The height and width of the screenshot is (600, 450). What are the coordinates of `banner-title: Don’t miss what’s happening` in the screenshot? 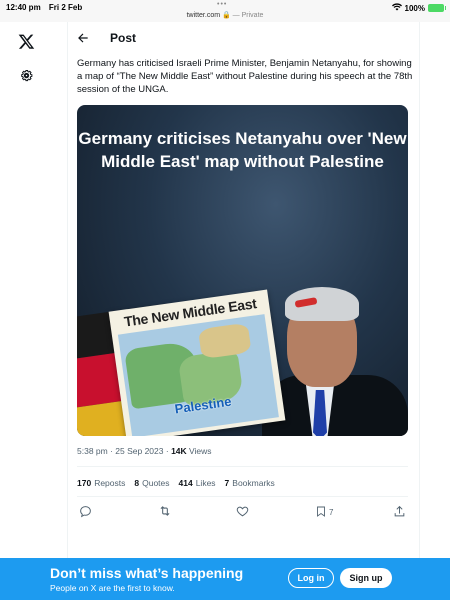 It's located at (147, 573).